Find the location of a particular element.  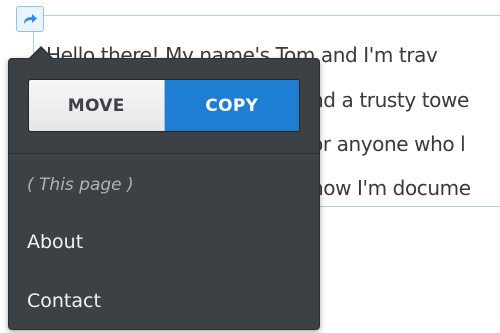

move-block-handle is located at coordinates (30, 19).